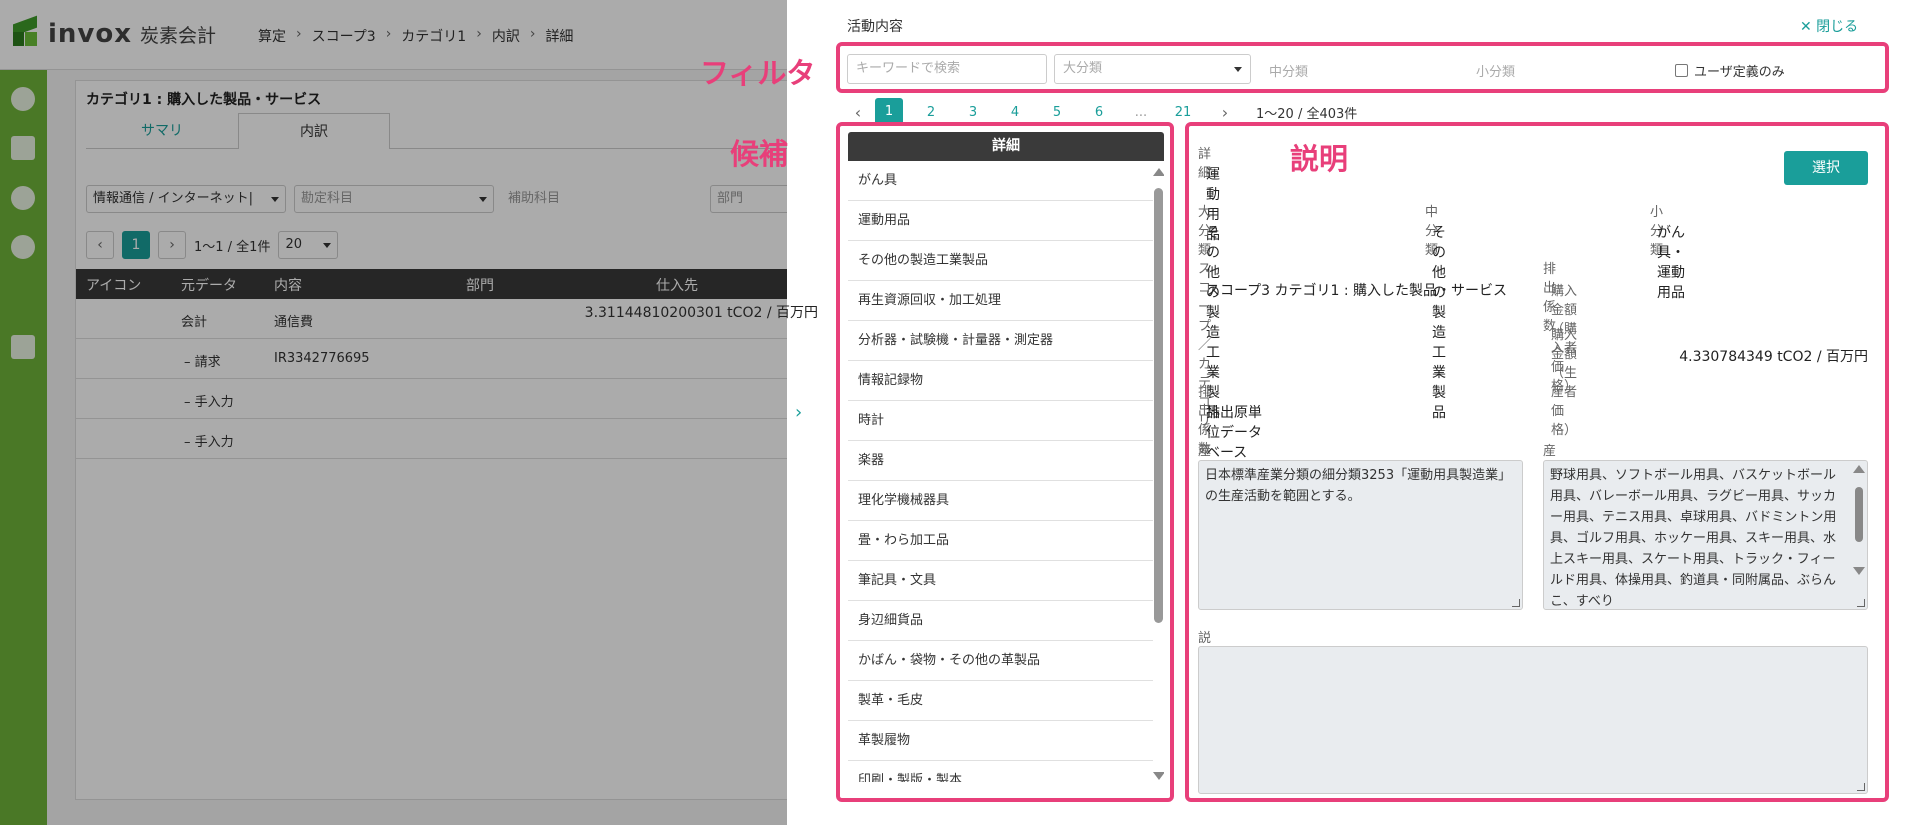 The width and height of the screenshot is (1907, 825). I want to click on page-button: 3, so click(973, 112).